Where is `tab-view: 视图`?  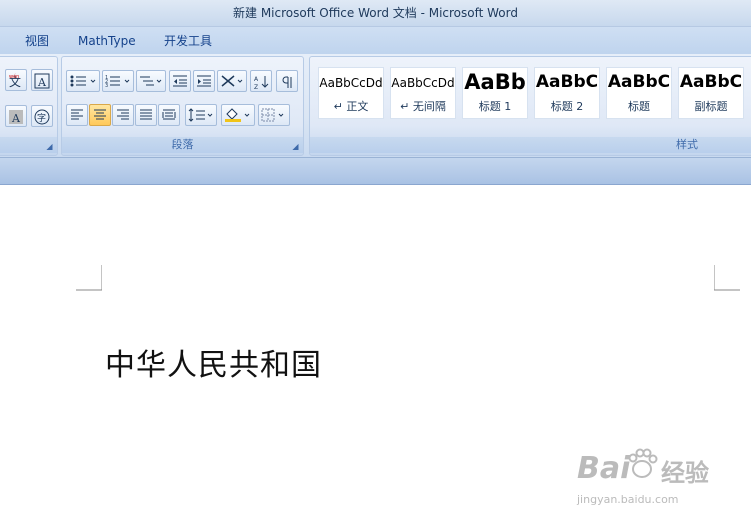
tab-view: 视图 is located at coordinates (37, 41).